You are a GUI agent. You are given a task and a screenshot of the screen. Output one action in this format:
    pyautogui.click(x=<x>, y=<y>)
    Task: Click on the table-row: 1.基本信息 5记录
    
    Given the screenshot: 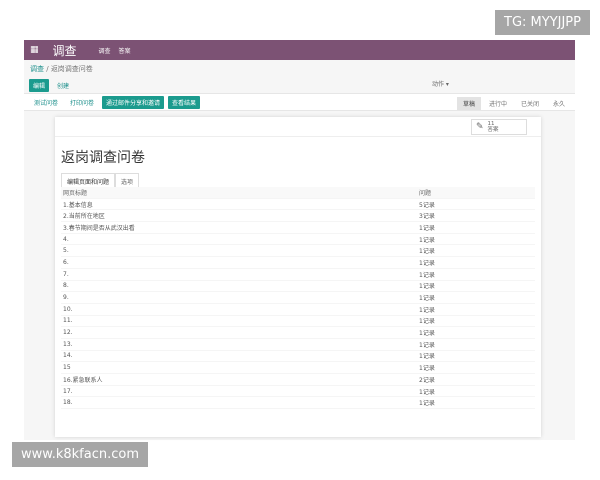 What is the action you would take?
    pyautogui.click(x=298, y=205)
    